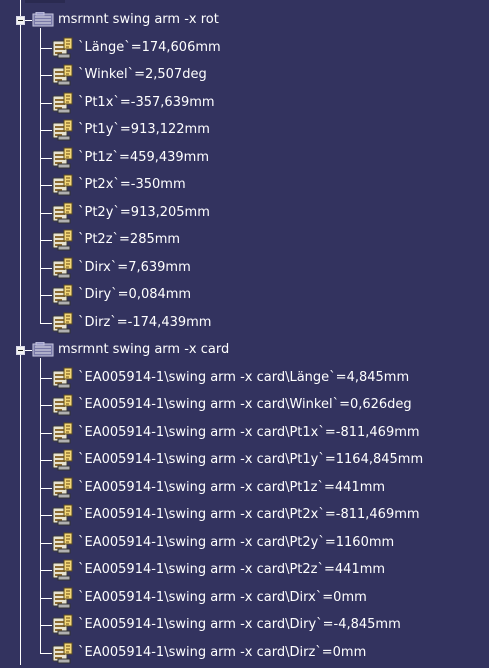 This screenshot has height=668, width=489. I want to click on tree-trunk-line, so click(20, 332).